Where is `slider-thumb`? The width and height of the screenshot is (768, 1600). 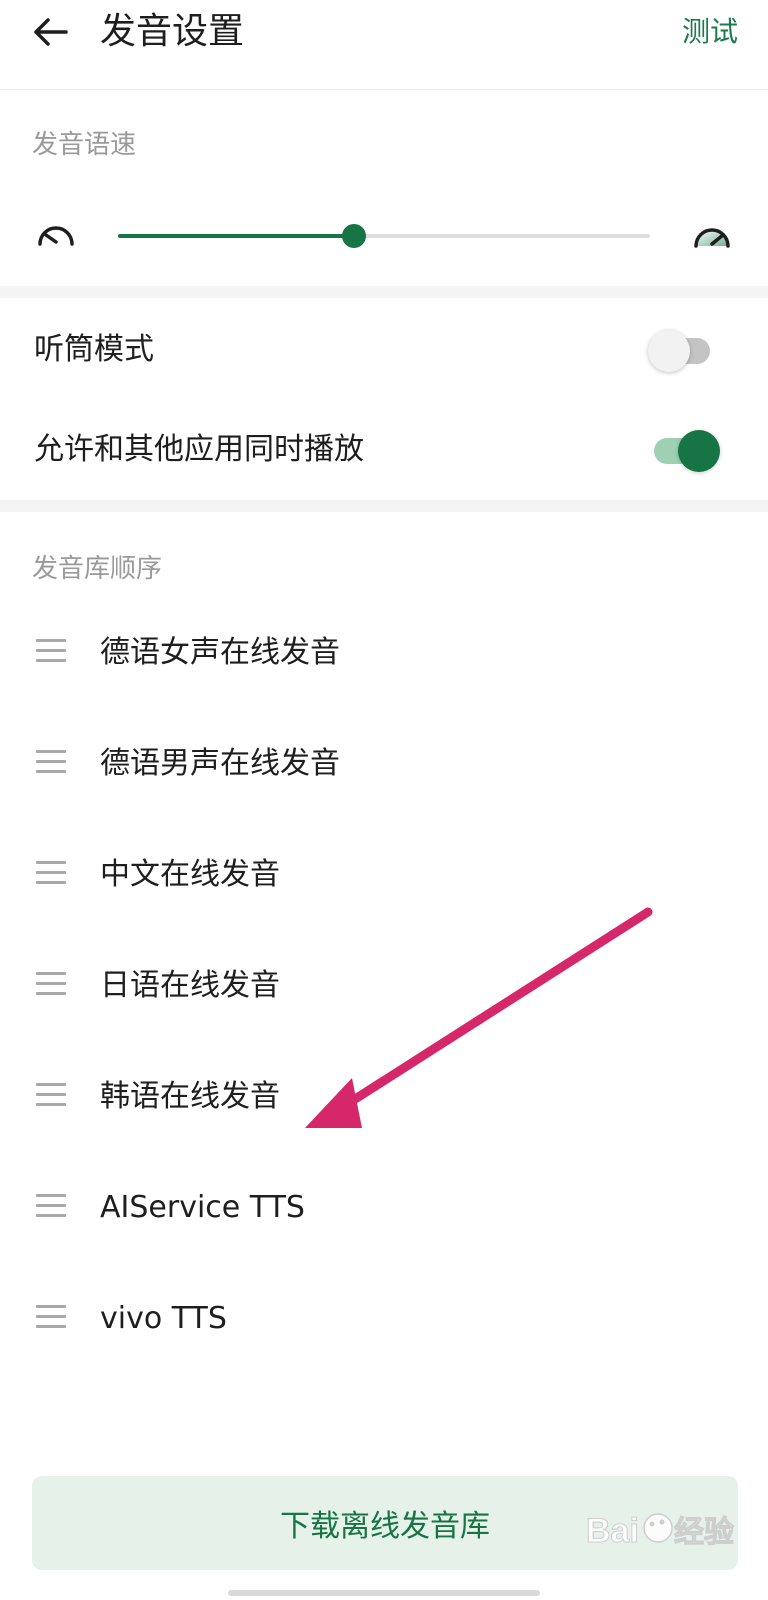 slider-thumb is located at coordinates (353, 236).